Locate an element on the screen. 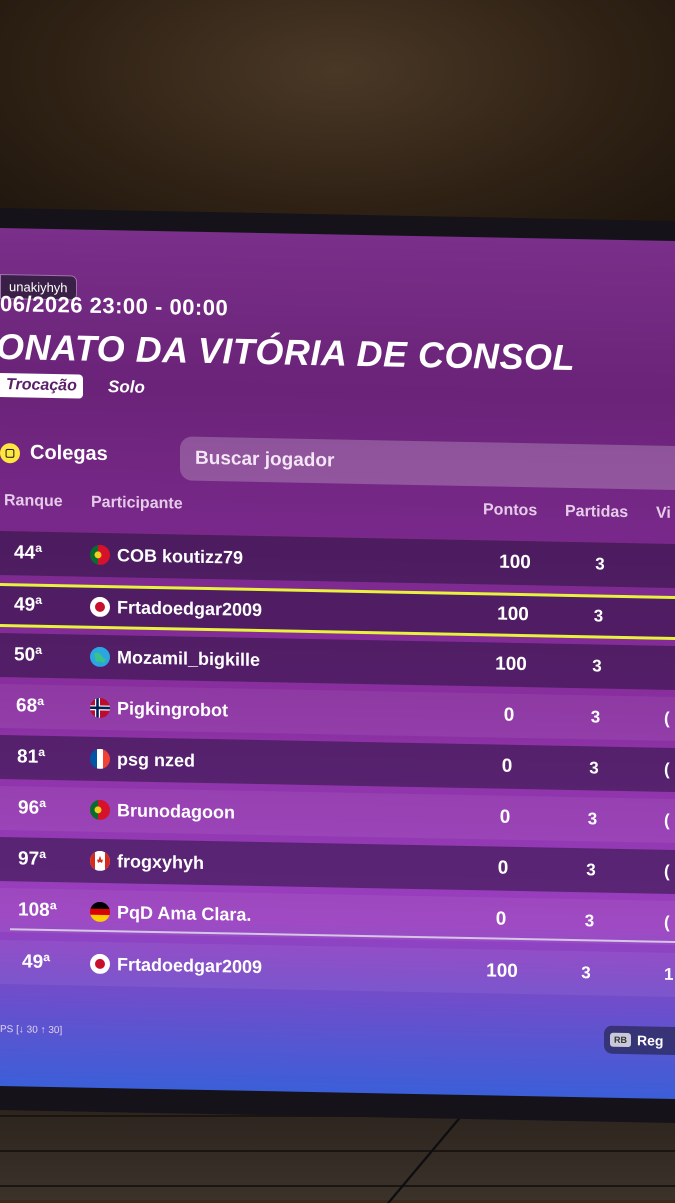 The image size is (675, 1203). leaderboard-row: 81ª psg nzed 0 3 ( is located at coordinates (337, 764).